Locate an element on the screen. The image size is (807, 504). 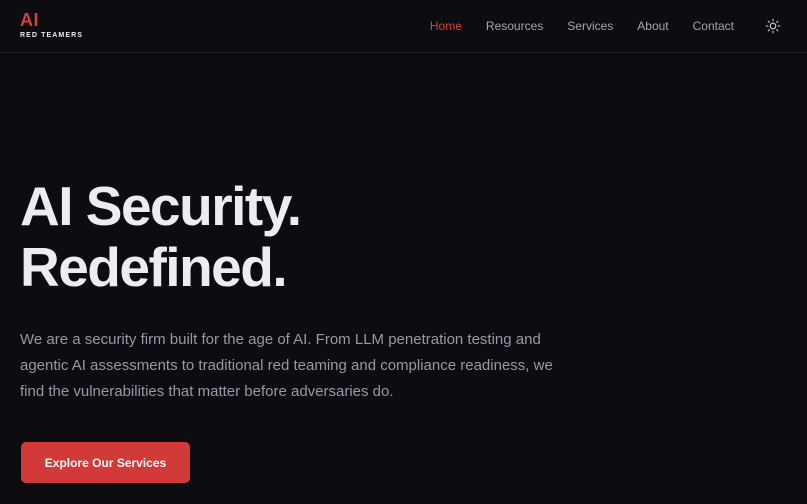
nav-links: Home Resources Services About Contact is located at coordinates (618, 26).